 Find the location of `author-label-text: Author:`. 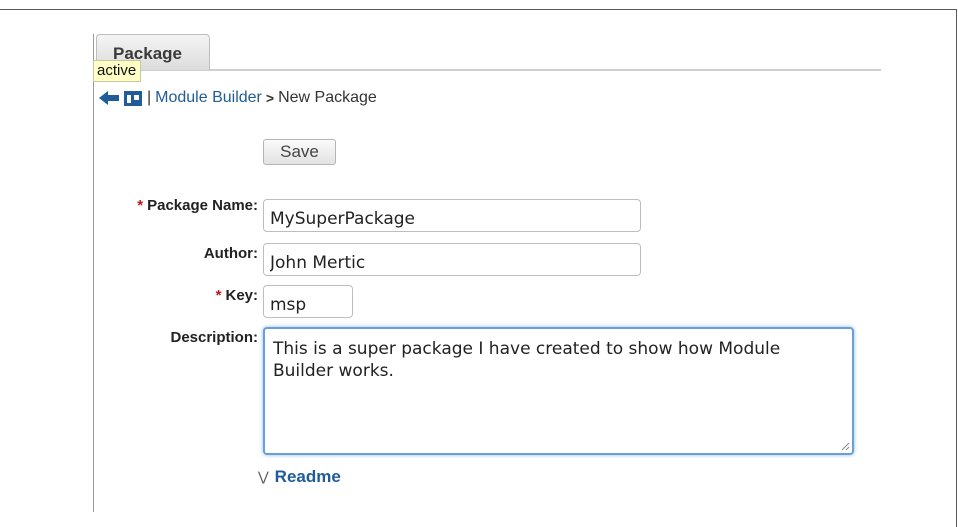

author-label-text: Author: is located at coordinates (230, 253).